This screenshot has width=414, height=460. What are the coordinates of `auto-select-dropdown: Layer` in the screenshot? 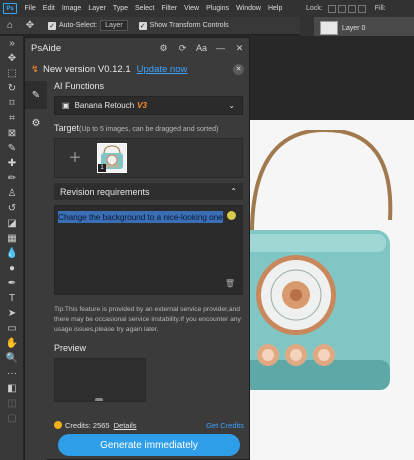 It's located at (114, 25).